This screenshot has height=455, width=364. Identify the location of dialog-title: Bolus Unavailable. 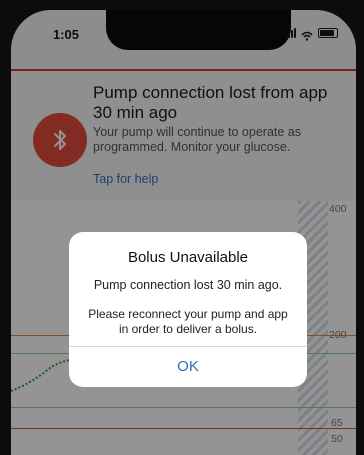
(188, 257).